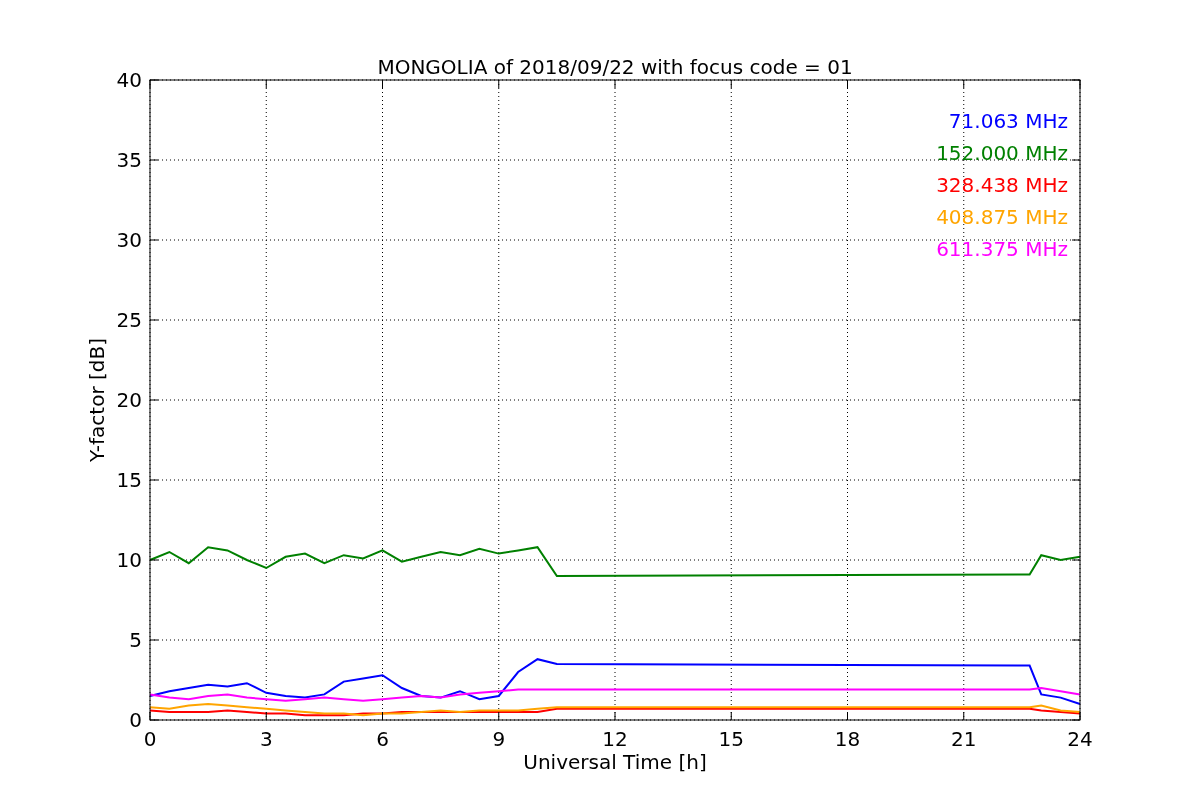 Image resolution: width=1200 pixels, height=800 pixels. Describe the element at coordinates (129, 400) in the screenshot. I see `y-tick-label: 20` at that location.